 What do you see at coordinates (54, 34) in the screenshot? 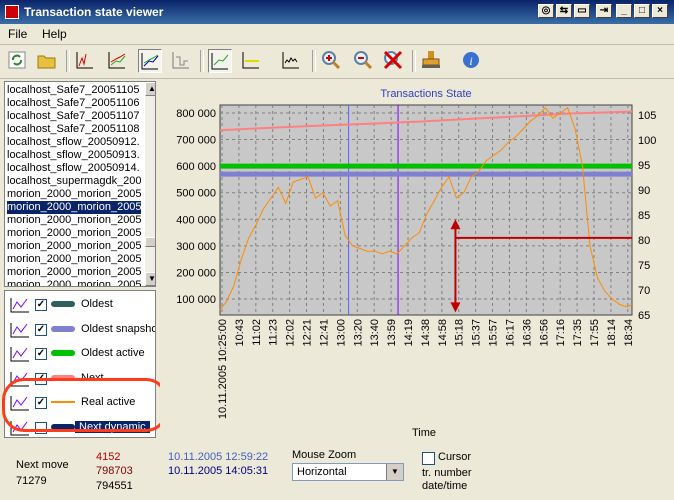
I see `menu-help: Help` at bounding box center [54, 34].